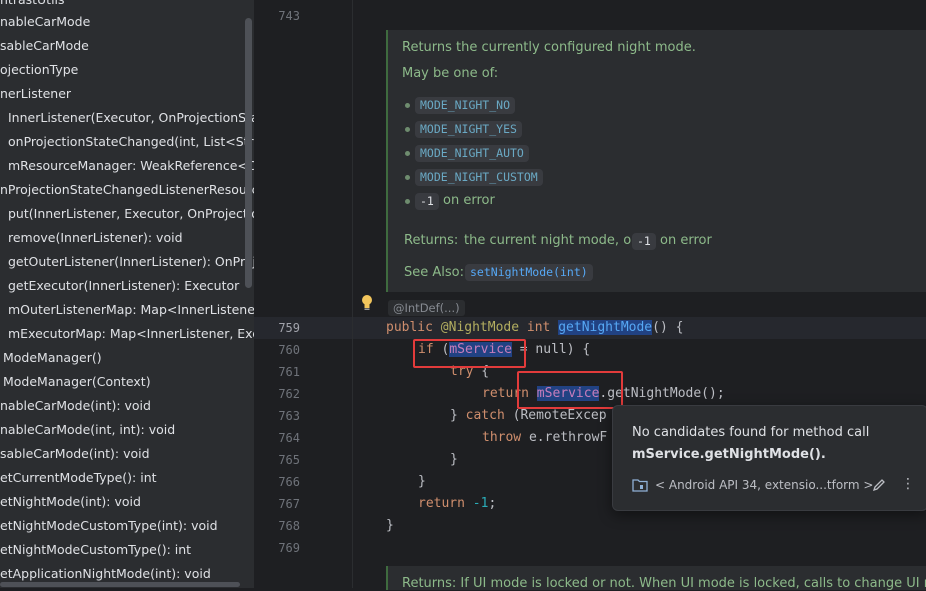  I want to click on doc-see-also-label: See Also:, so click(434, 272).